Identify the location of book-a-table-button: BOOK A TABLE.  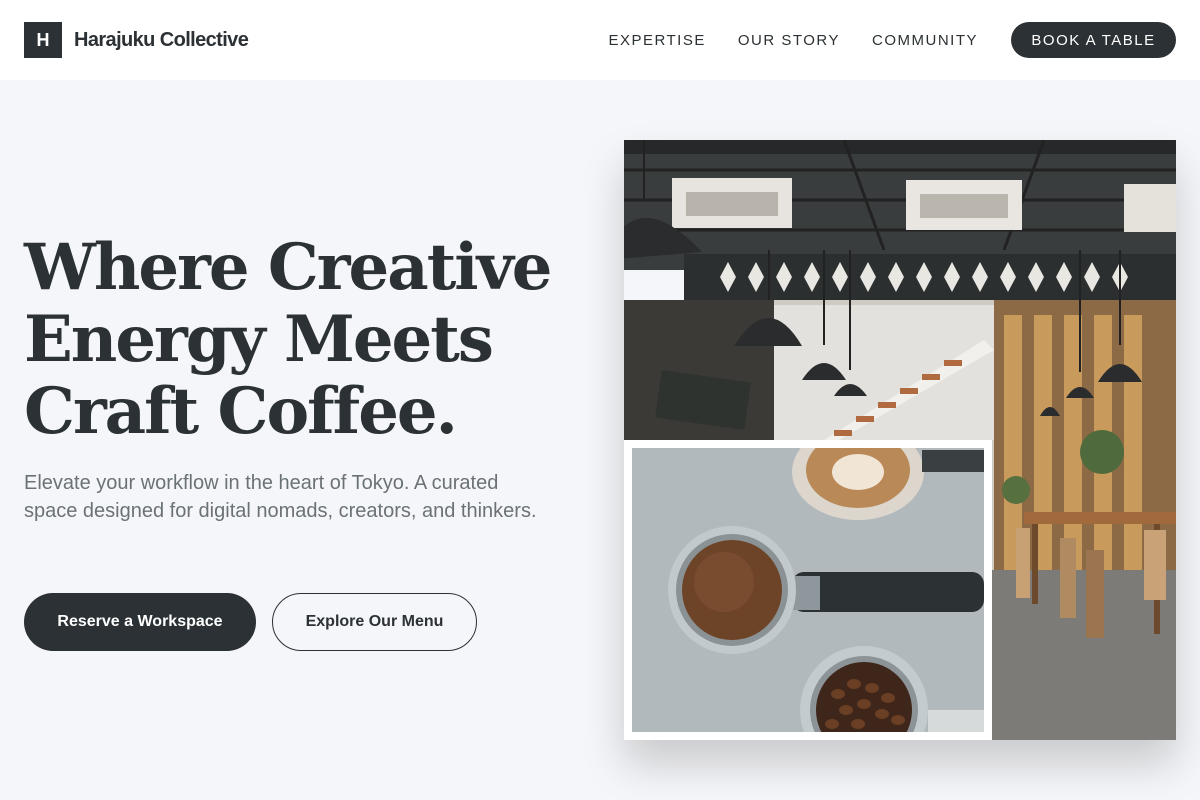
(1093, 40).